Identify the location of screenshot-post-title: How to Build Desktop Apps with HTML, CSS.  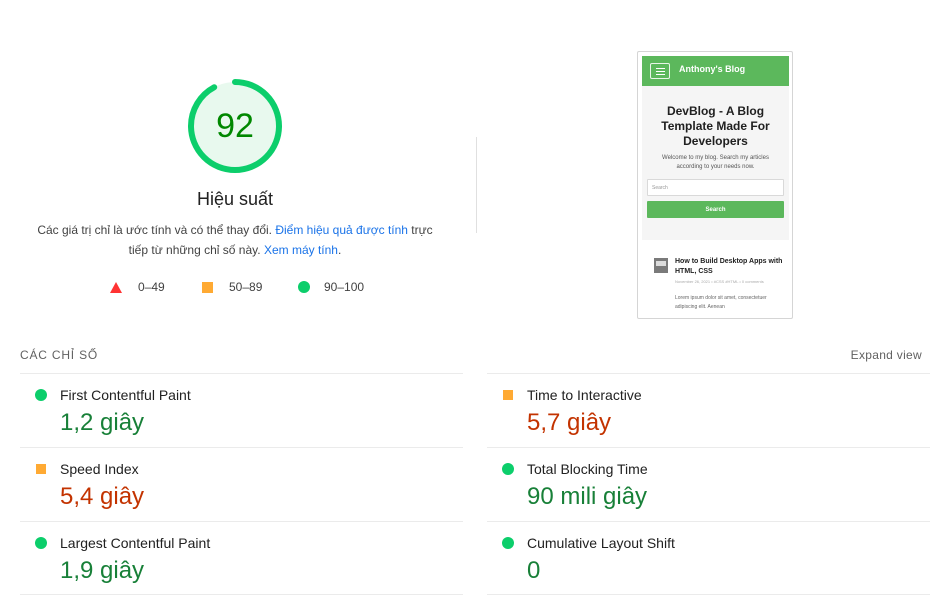
(729, 266).